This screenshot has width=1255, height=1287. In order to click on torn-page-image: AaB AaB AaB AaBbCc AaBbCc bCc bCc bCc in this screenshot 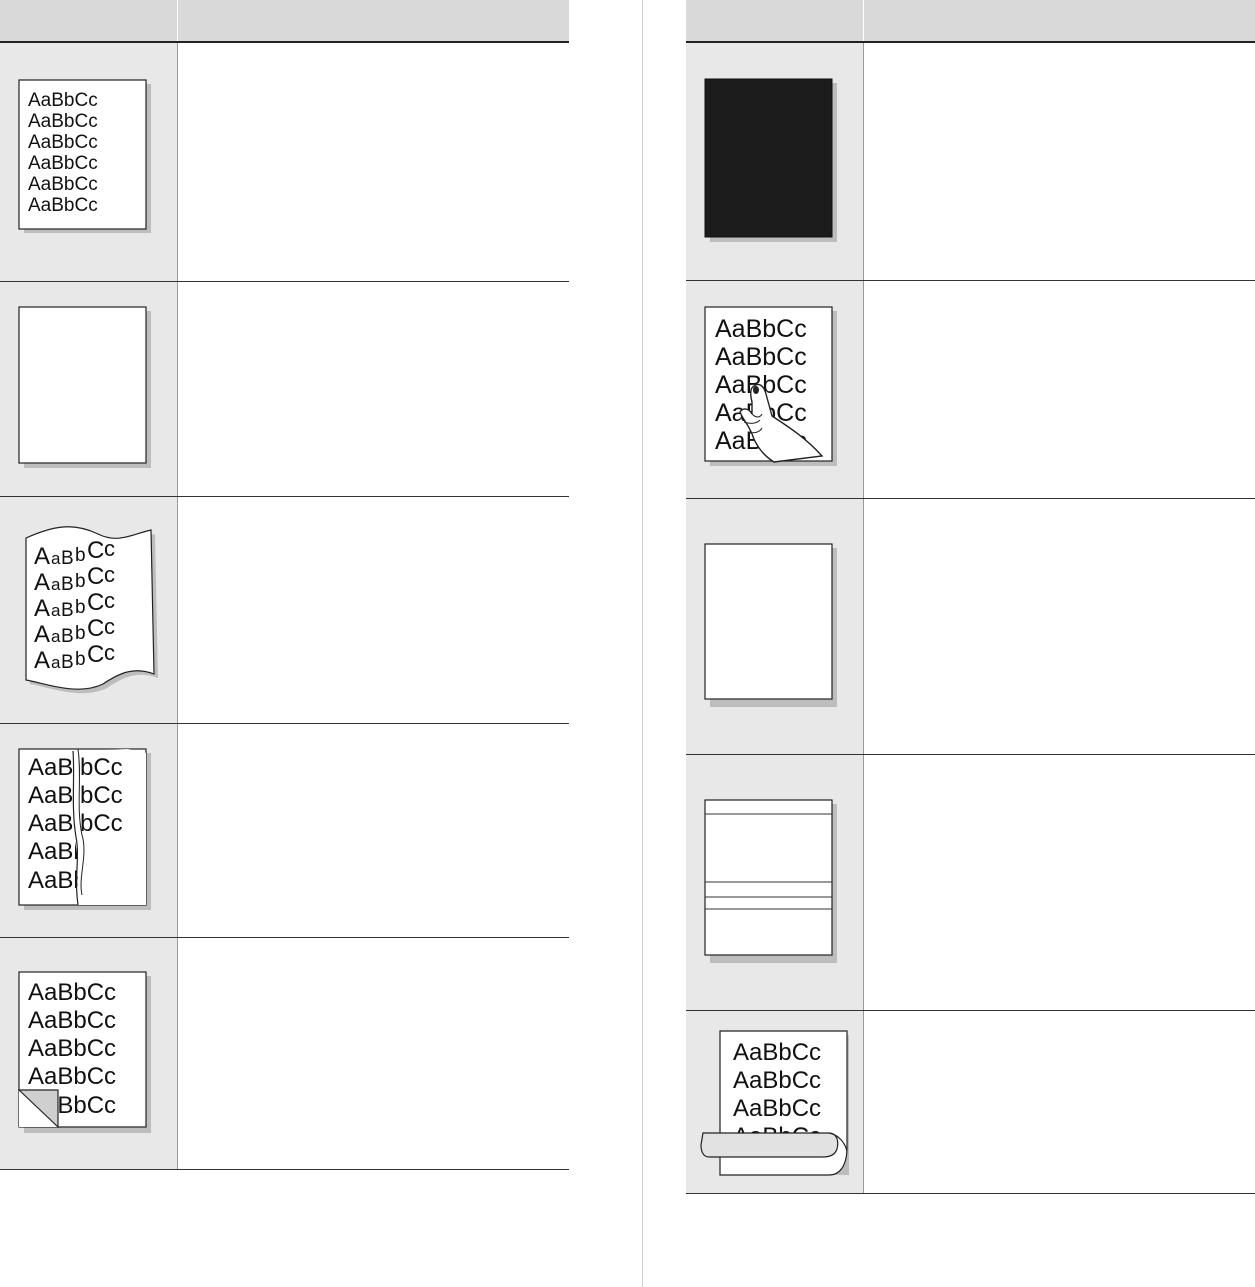, I will do `click(85, 829)`.